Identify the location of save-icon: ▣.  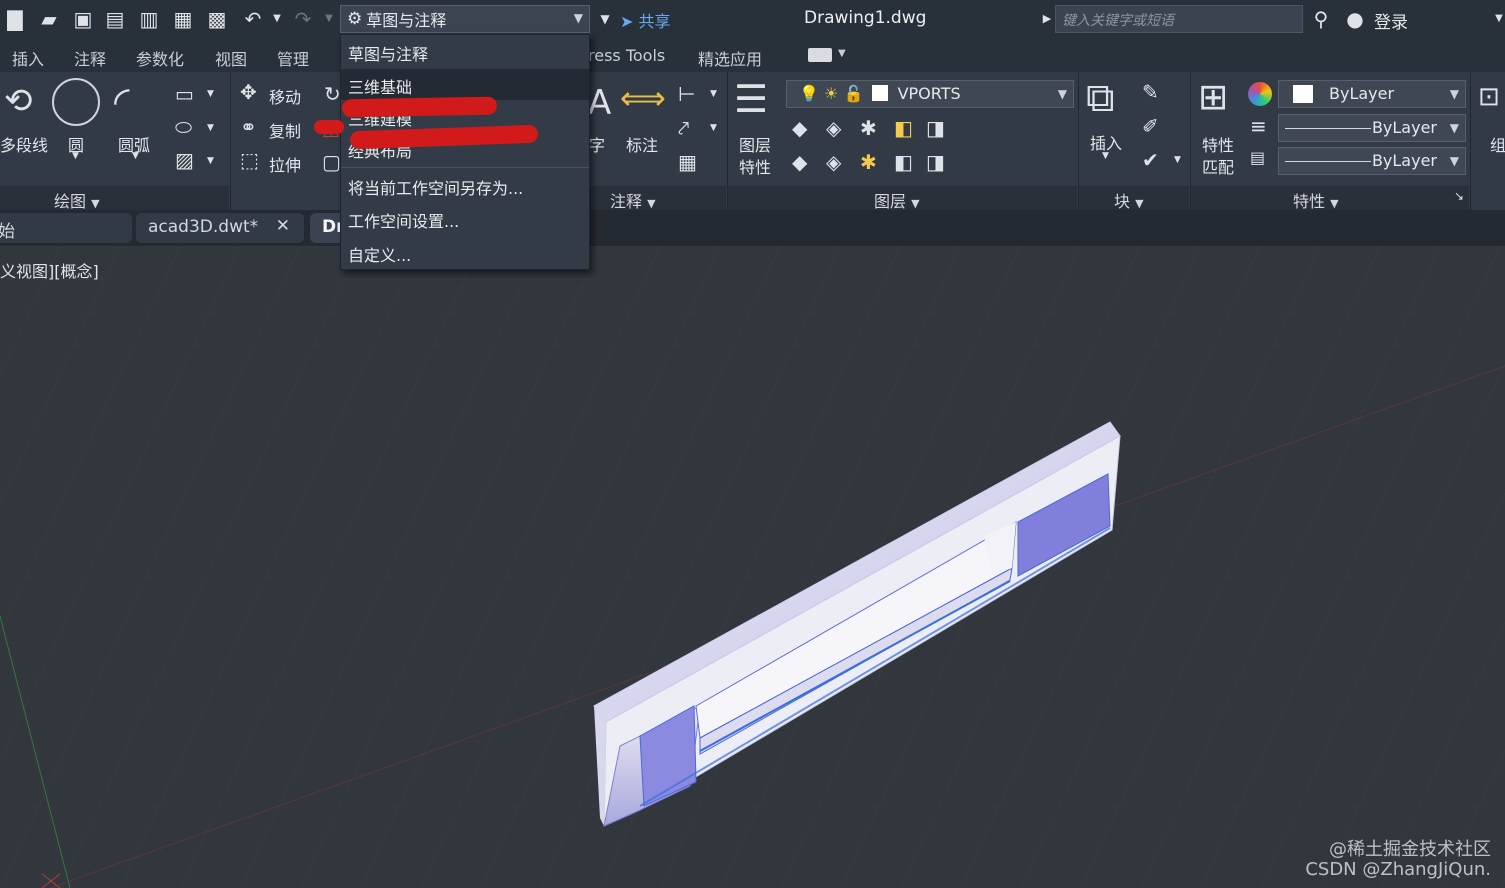
(83, 19).